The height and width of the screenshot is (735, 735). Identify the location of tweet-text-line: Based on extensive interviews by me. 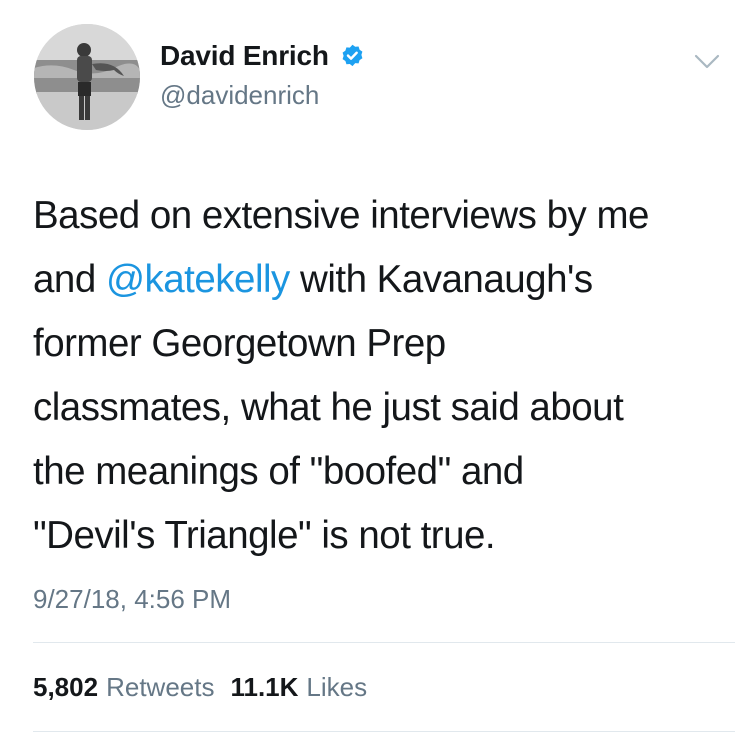
(378, 216).